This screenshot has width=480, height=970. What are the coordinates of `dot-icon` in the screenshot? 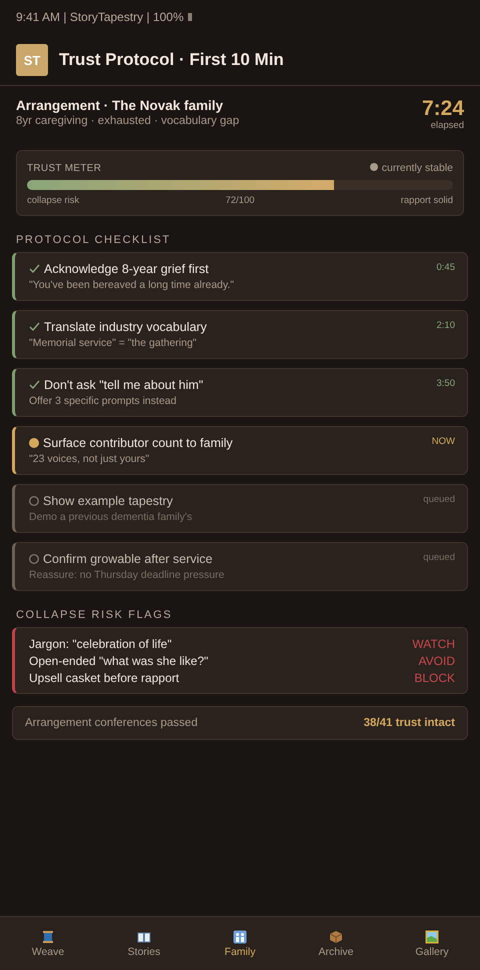 It's located at (34, 443).